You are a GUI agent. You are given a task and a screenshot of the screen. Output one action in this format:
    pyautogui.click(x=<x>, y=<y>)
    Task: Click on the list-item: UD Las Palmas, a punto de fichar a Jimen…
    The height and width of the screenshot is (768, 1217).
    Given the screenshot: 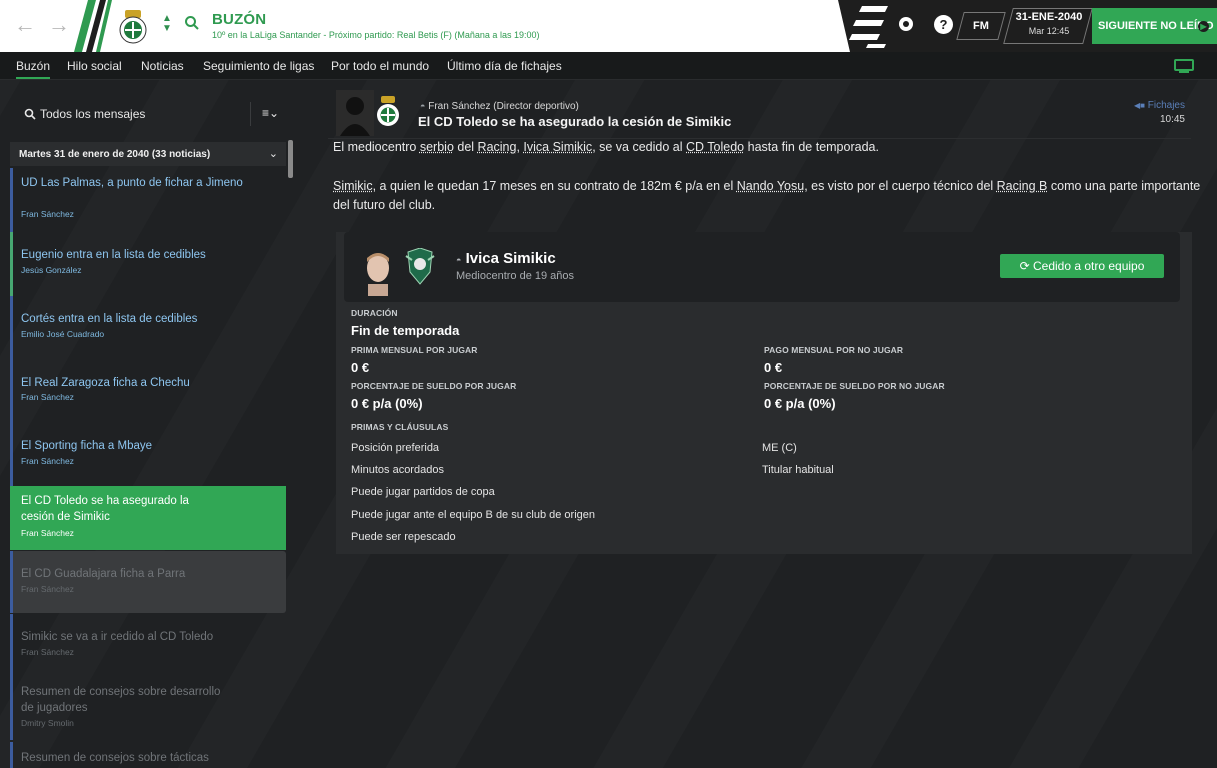 What is the action you would take?
    pyautogui.click(x=148, y=200)
    